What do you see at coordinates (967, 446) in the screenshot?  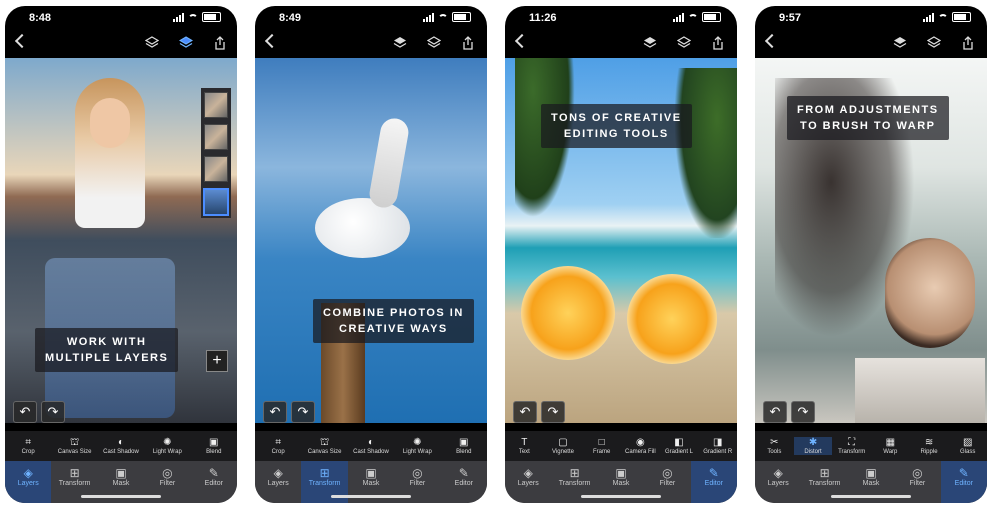 I see `tool-glass: ▨ Glass` at bounding box center [967, 446].